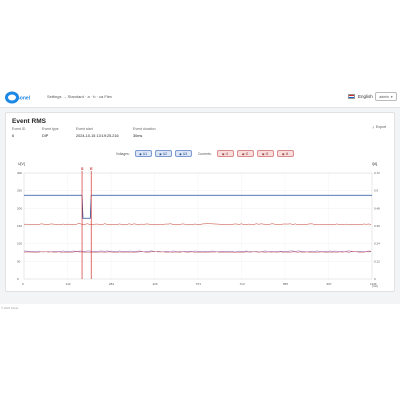 The image size is (400, 400). I want to click on y-right-tick-label: 0.36, so click(377, 226).